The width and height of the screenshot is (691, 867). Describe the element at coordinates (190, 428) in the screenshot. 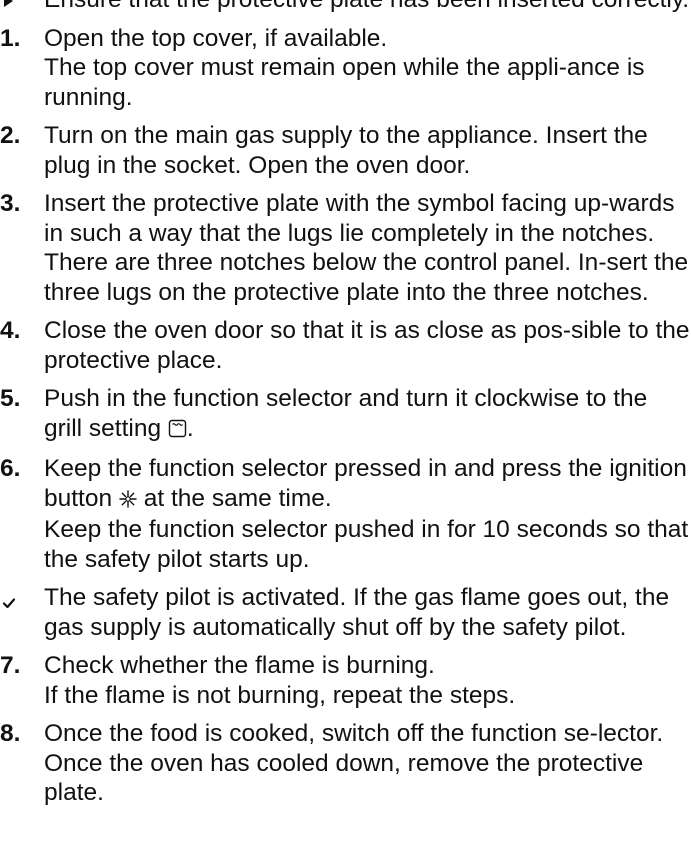

I see `step-text-part: .` at that location.